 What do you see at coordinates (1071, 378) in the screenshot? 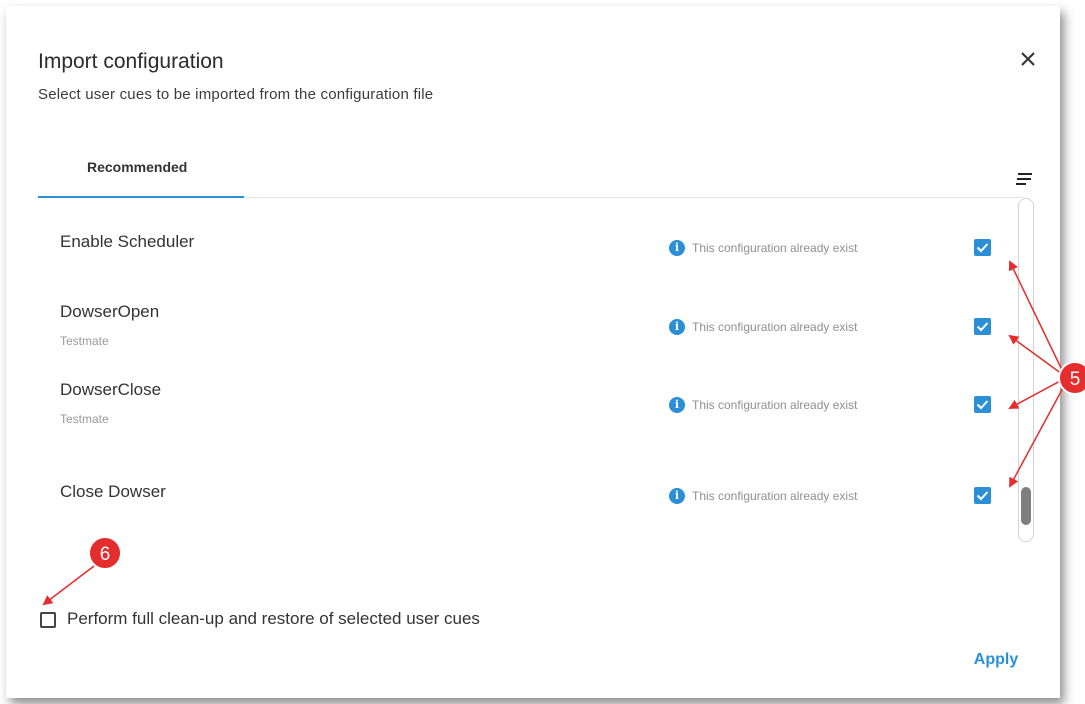
I see `annotation-badge-5: 5` at bounding box center [1071, 378].